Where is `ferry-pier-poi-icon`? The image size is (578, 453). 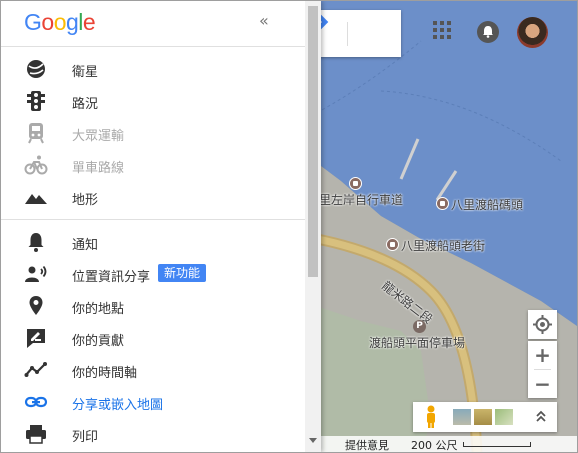
ferry-pier-poi-icon is located at coordinates (442, 203).